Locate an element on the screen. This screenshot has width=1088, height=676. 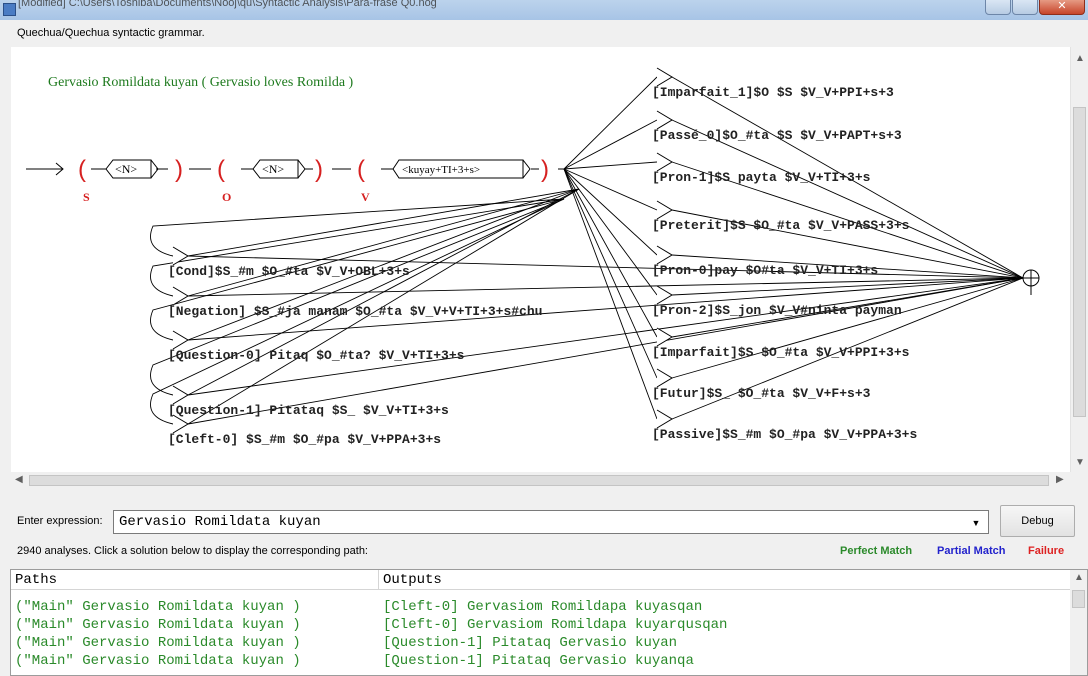
output-label-left: [Cleft-0] $S_#m $O_#pa $V_V+PPA+3+s is located at coordinates (304, 439).